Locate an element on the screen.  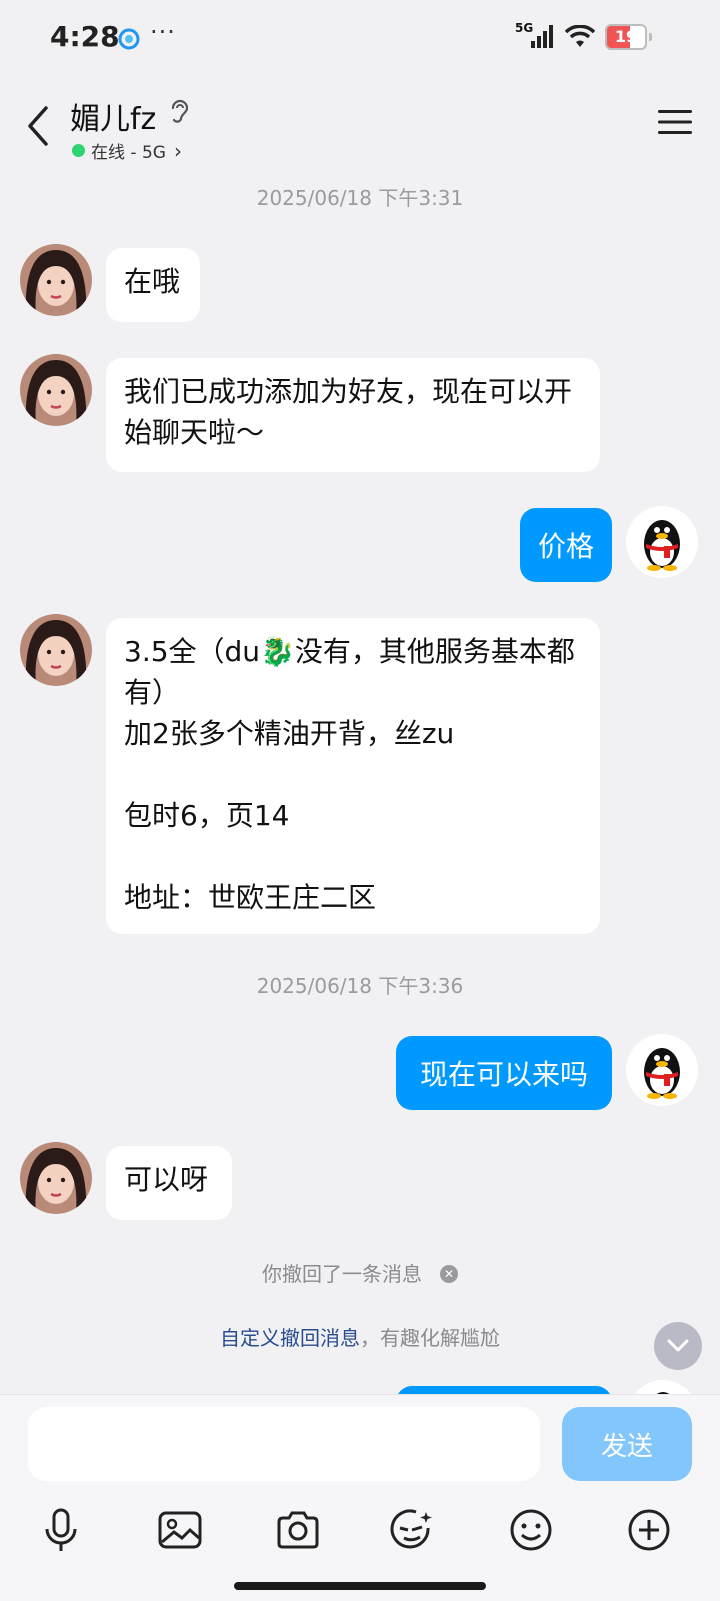
mic-icon is located at coordinates (61, 1530).